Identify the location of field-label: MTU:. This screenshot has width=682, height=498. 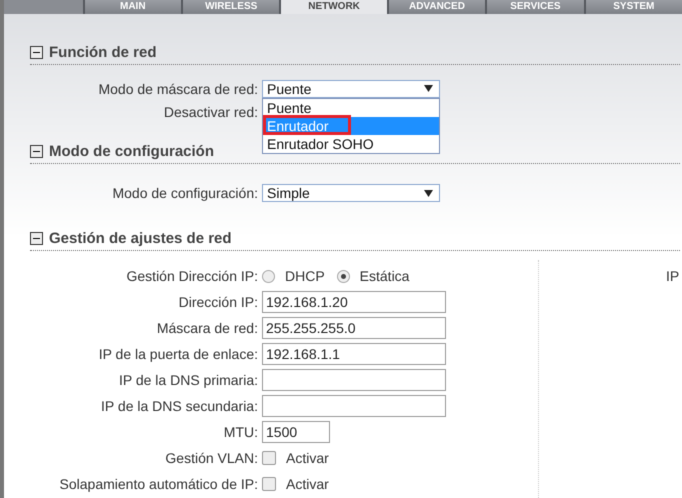
(240, 432).